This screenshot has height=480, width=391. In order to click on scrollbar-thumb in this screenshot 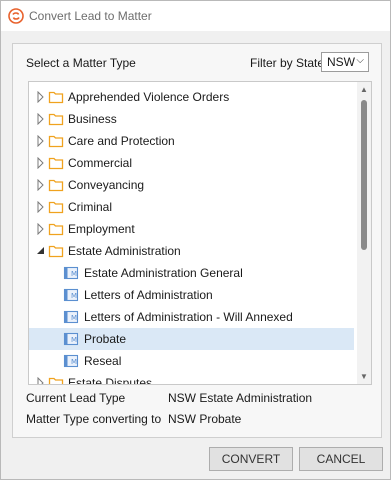, I will do `click(364, 175)`.